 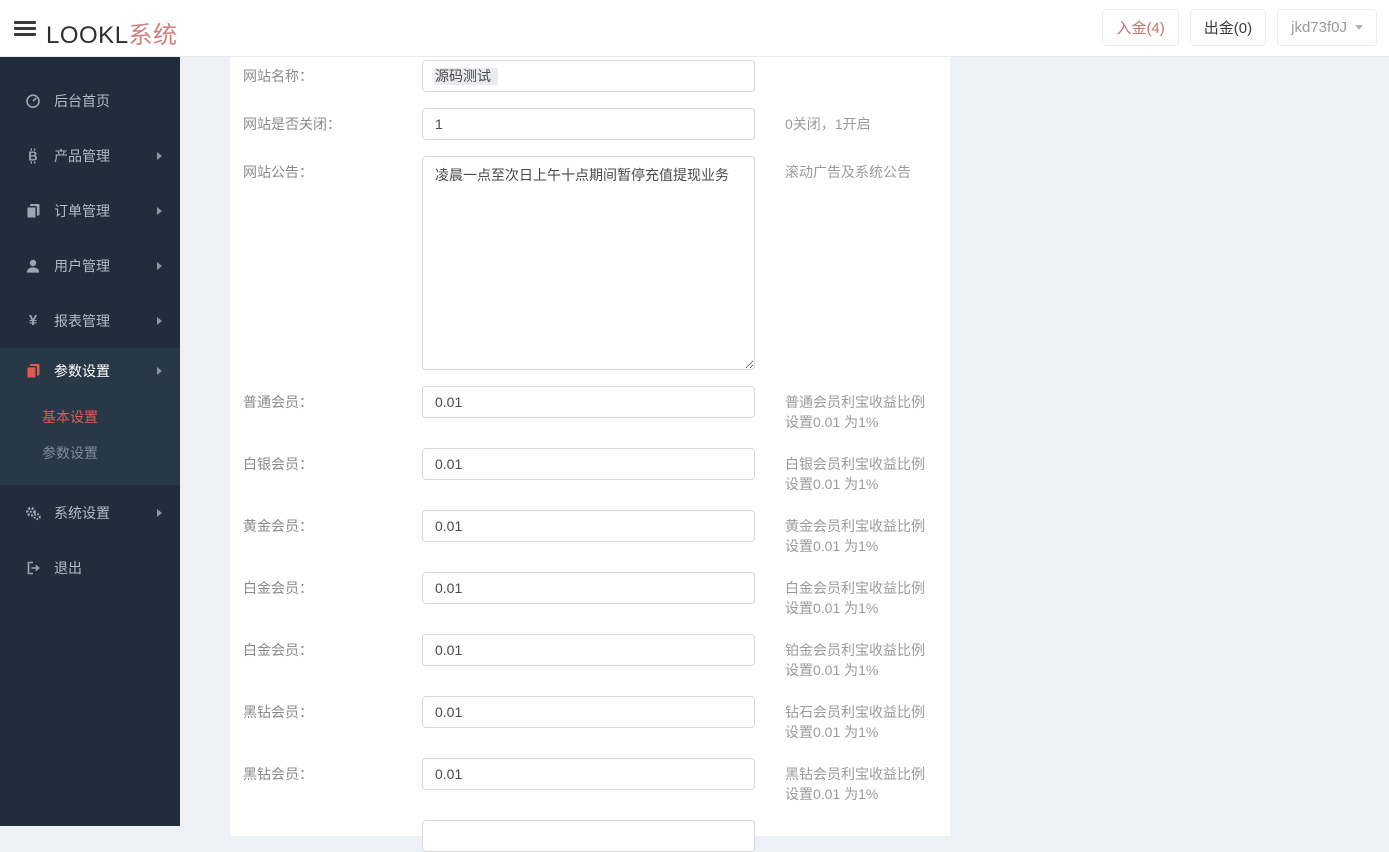 I want to click on sidebar-item-orders: 订单管理, so click(x=90, y=210).